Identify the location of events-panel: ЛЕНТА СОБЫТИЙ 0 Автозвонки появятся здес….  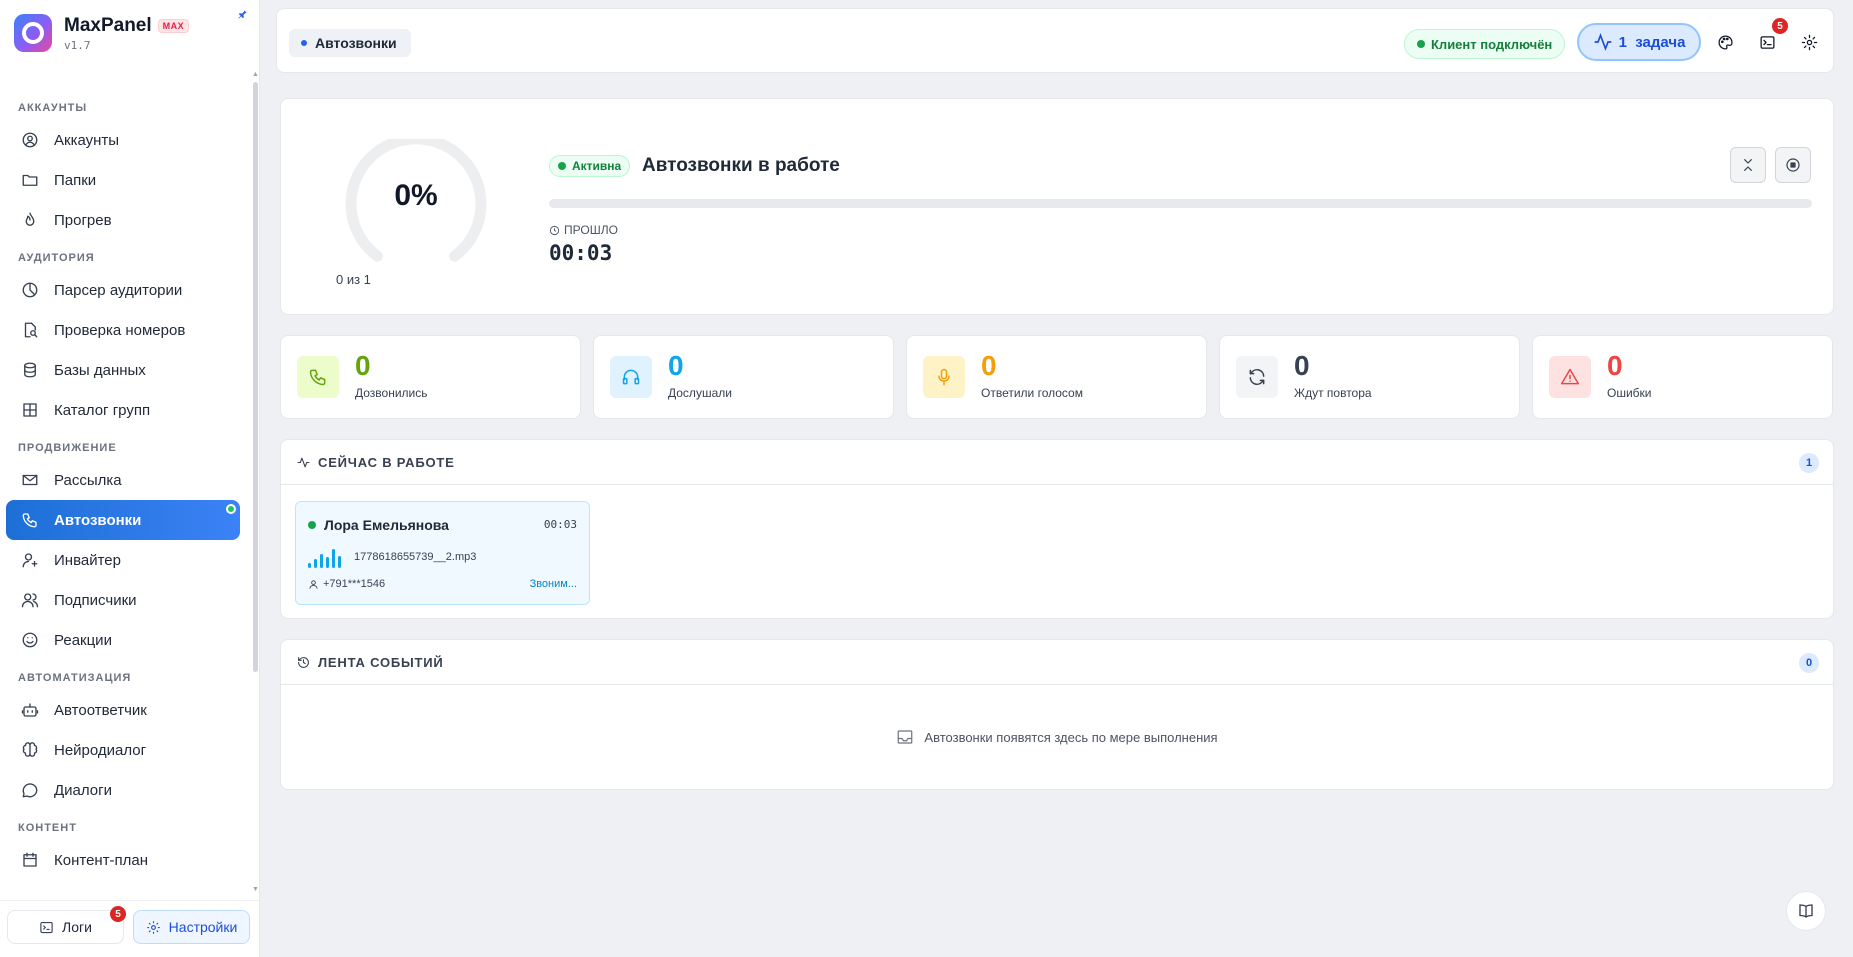
(1057, 714).